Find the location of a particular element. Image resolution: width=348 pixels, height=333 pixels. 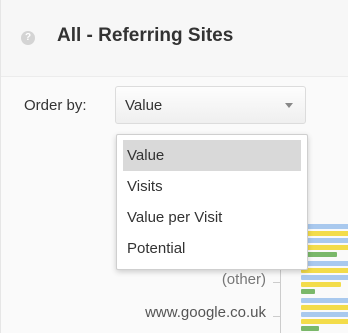

dropdown-option-visits: Visits is located at coordinates (212, 186).